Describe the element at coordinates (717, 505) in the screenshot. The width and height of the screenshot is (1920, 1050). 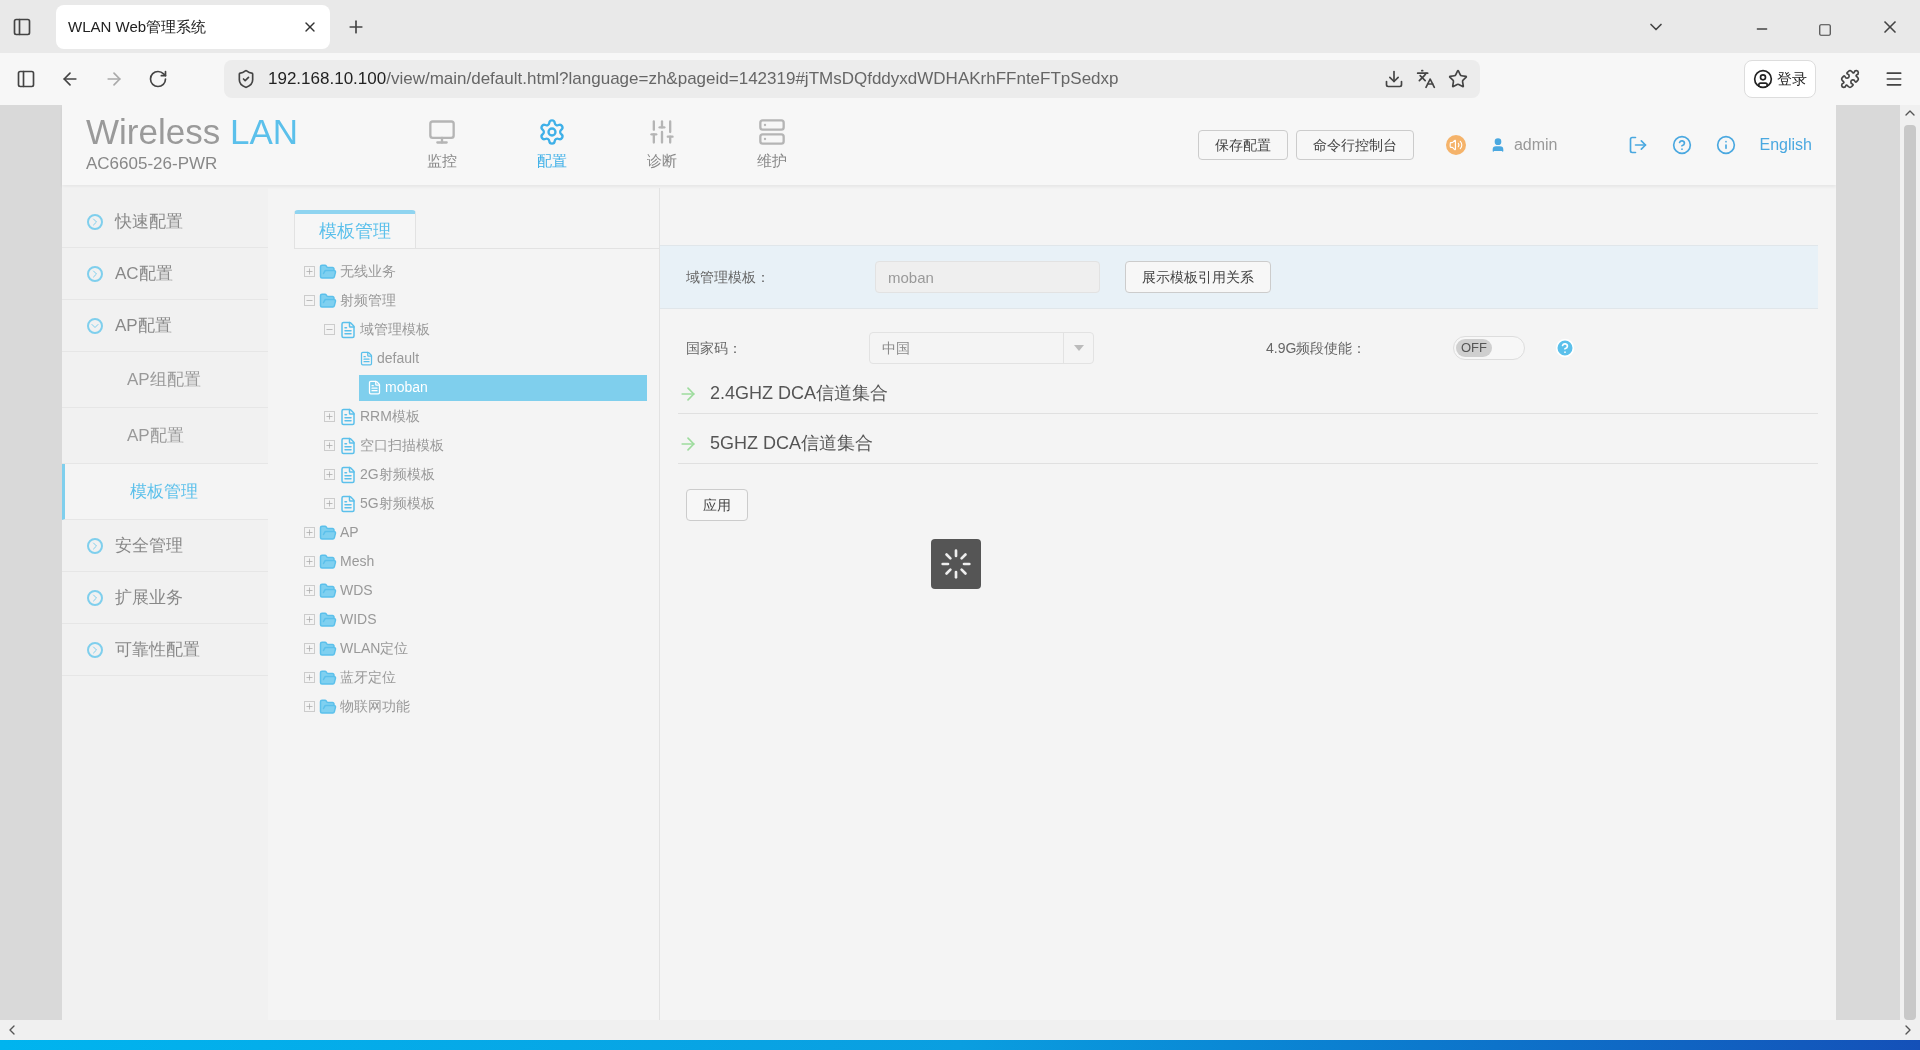
I see `apply-button: 应用` at that location.